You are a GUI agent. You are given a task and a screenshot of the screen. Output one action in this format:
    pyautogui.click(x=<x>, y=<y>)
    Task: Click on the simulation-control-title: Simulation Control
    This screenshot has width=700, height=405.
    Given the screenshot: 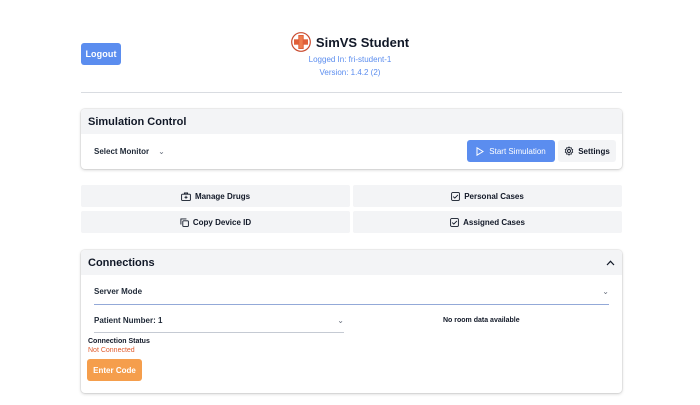 What is the action you would take?
    pyautogui.click(x=351, y=121)
    